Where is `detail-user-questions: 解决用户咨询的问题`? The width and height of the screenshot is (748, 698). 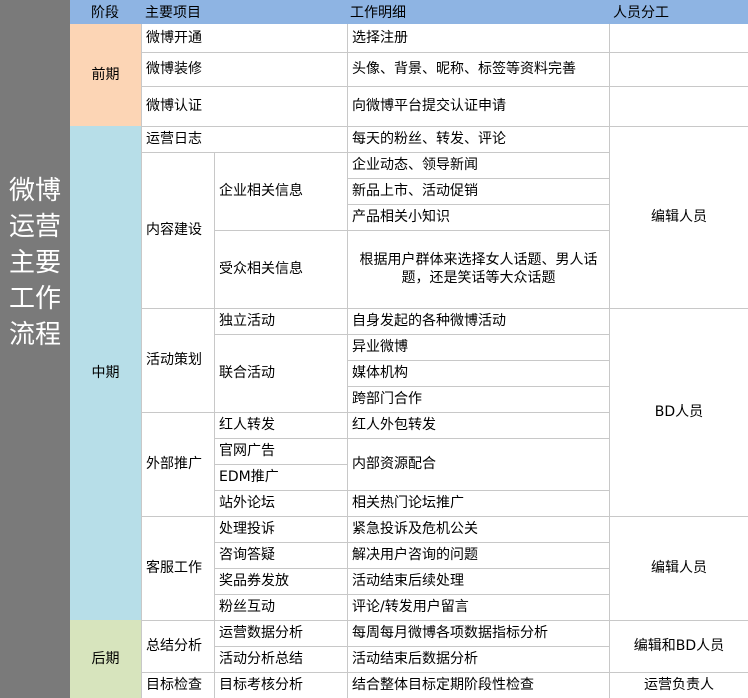 detail-user-questions: 解决用户咨询的问题 is located at coordinates (415, 555).